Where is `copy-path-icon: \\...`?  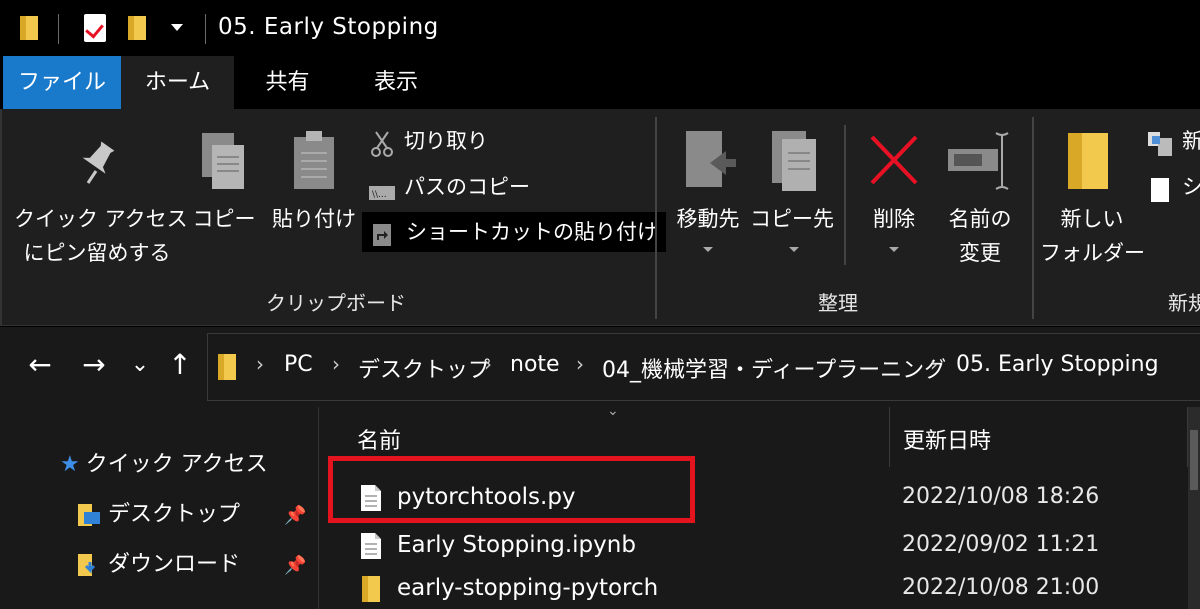 copy-path-icon: \\... is located at coordinates (382, 188).